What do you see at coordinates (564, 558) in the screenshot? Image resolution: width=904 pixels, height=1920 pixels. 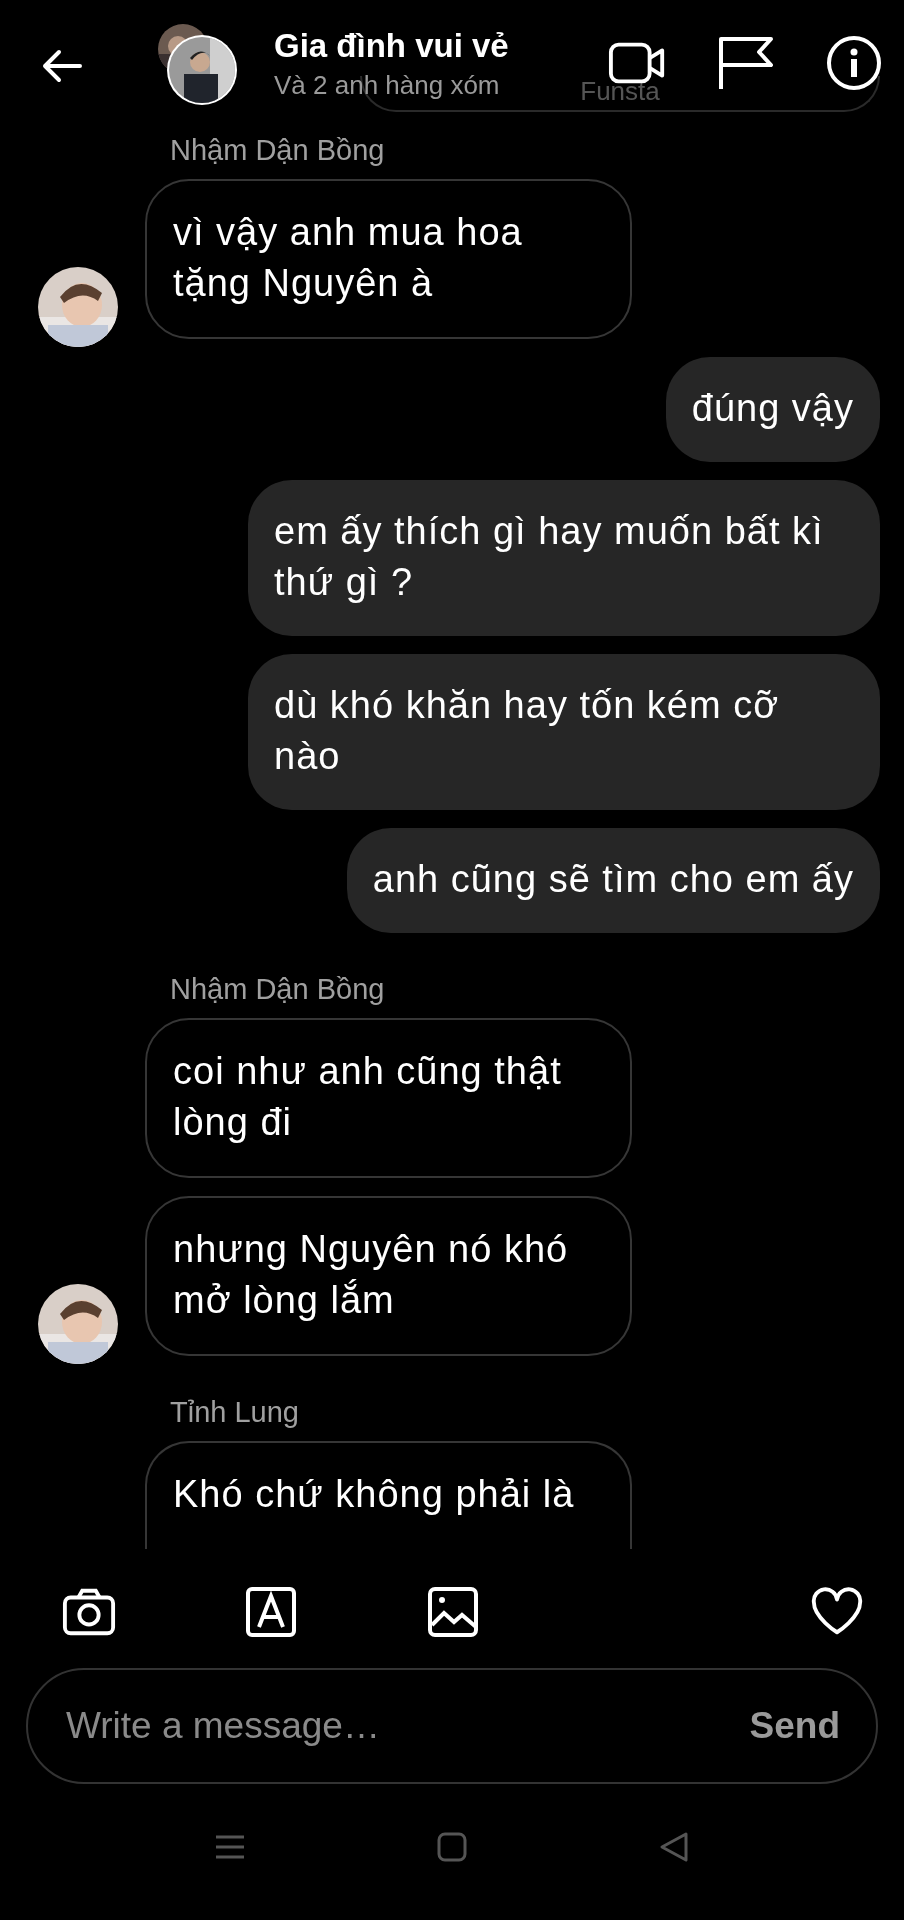 I see `message-bubble: em ấy thích gì hay muốn bất kì thứ gì ?` at bounding box center [564, 558].